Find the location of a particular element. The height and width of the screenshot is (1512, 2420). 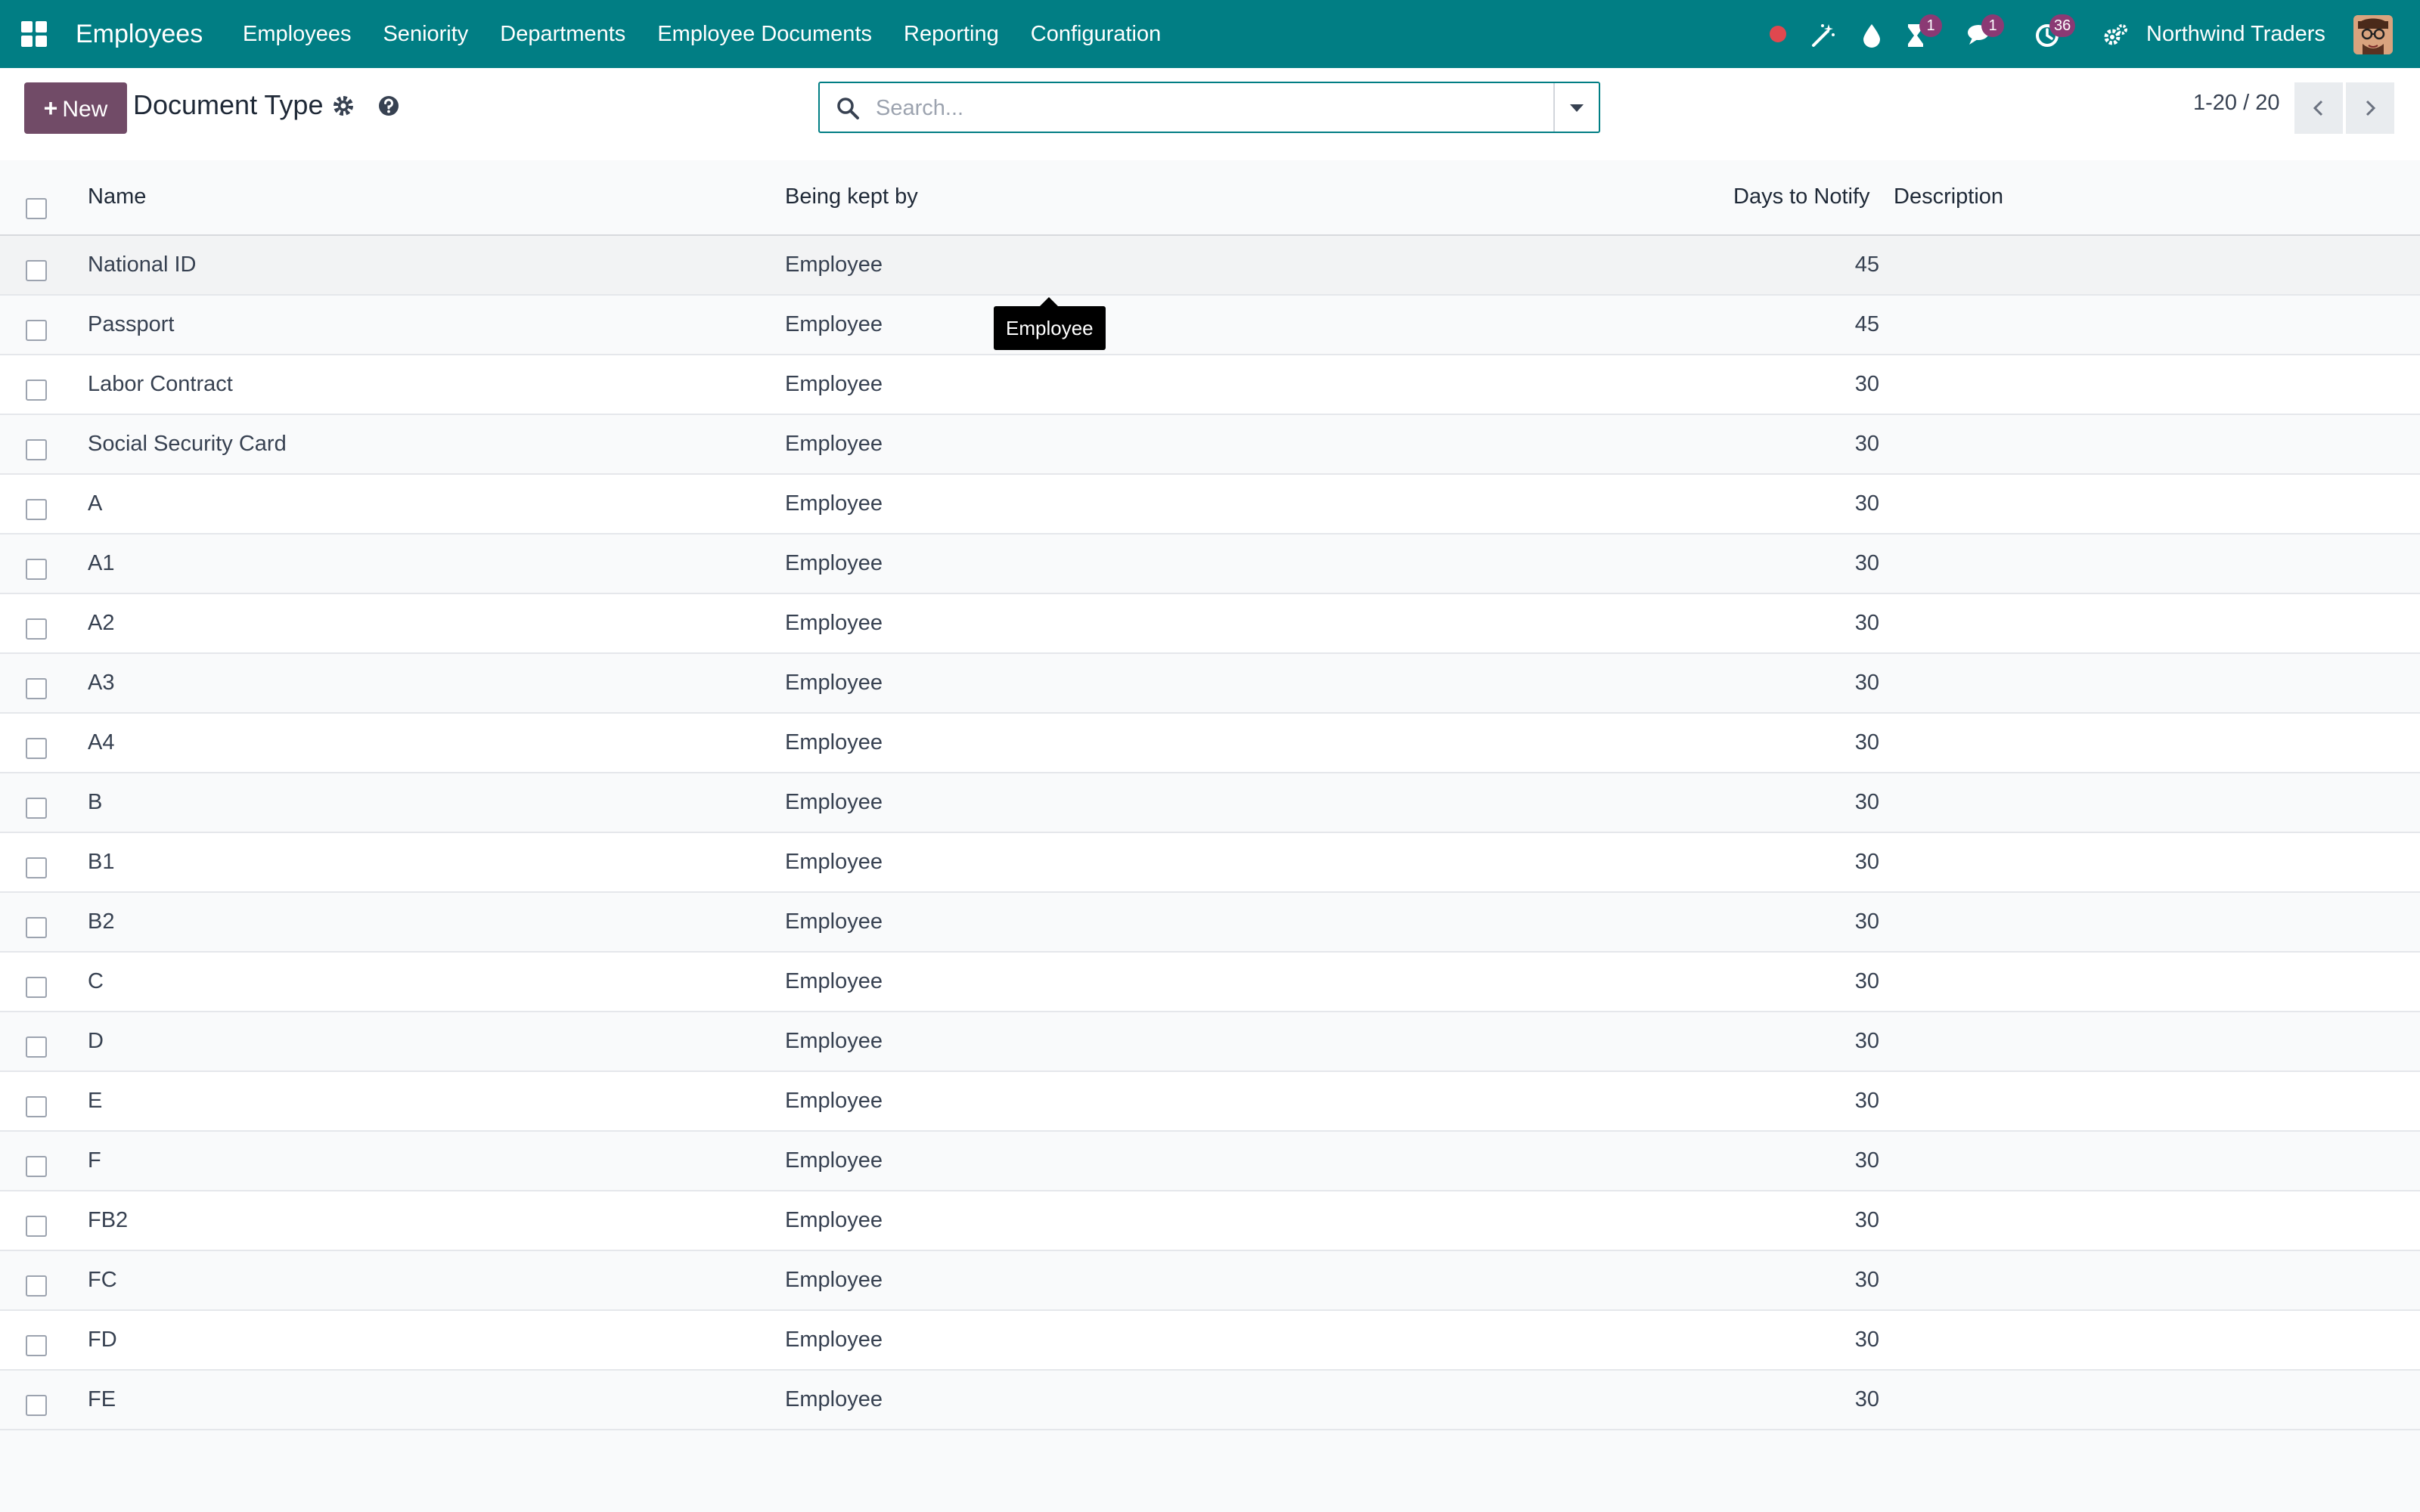

chevron-left-icon is located at coordinates (2318, 108).